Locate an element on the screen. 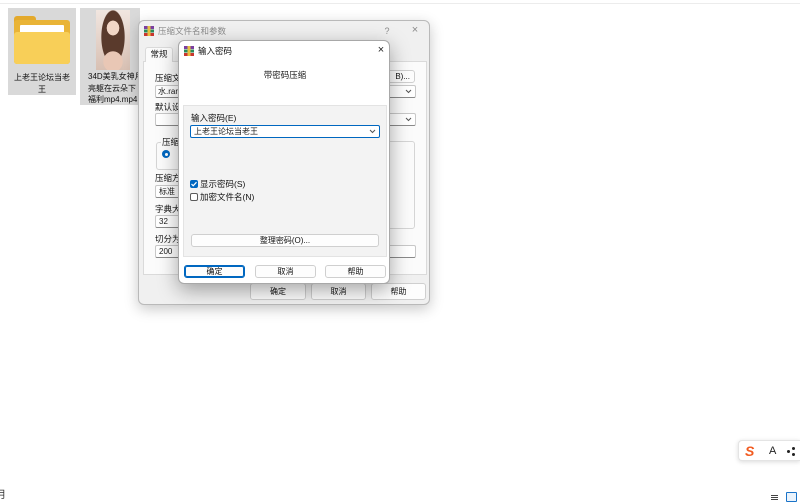 The image size is (800, 502). split-volumes-label: 切分为 is located at coordinates (168, 239).